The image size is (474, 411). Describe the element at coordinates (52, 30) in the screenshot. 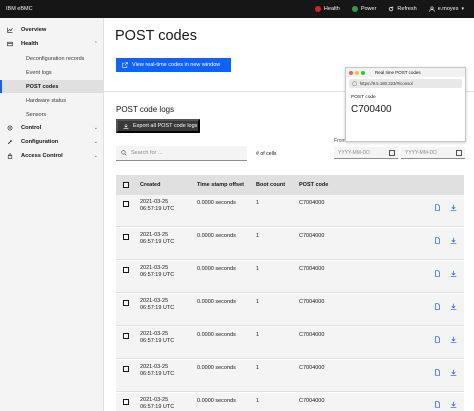

I see `sidebar-item-overview: Overview` at that location.